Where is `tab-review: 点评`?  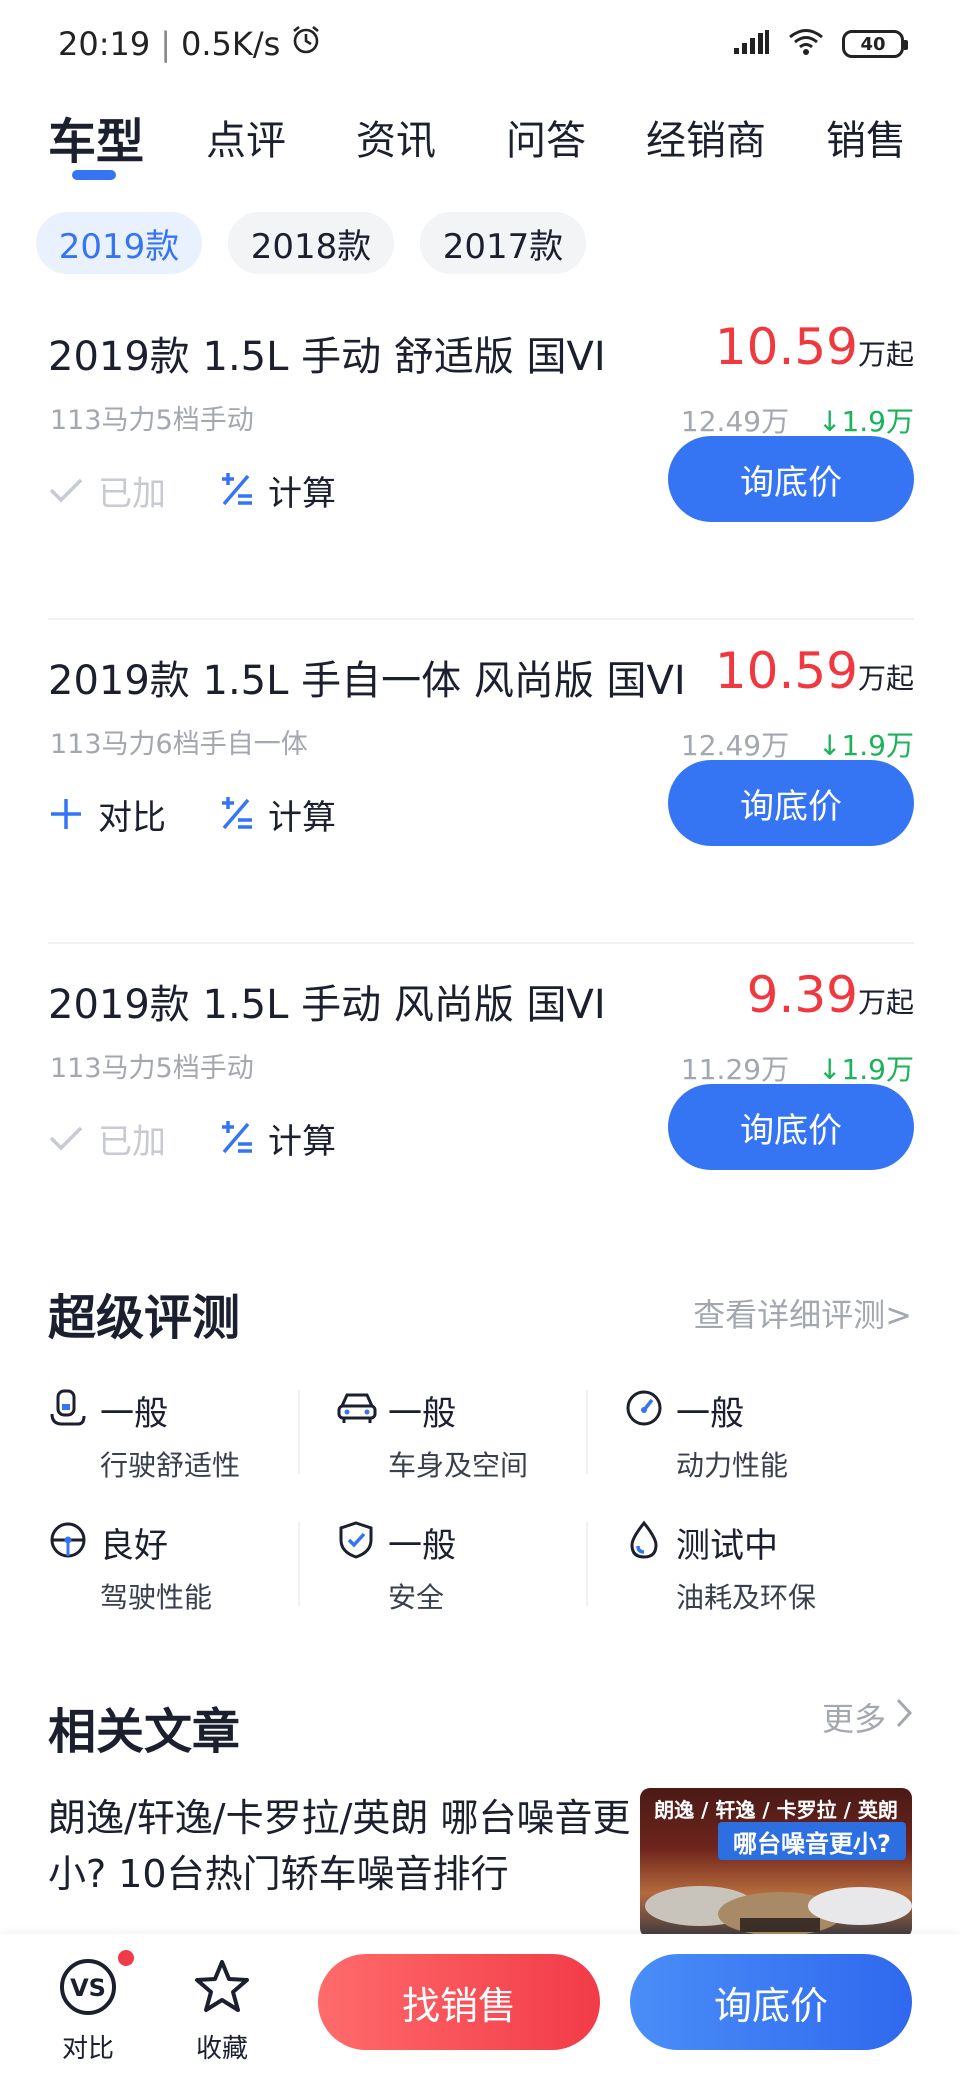 tab-review: 点评 is located at coordinates (246, 137).